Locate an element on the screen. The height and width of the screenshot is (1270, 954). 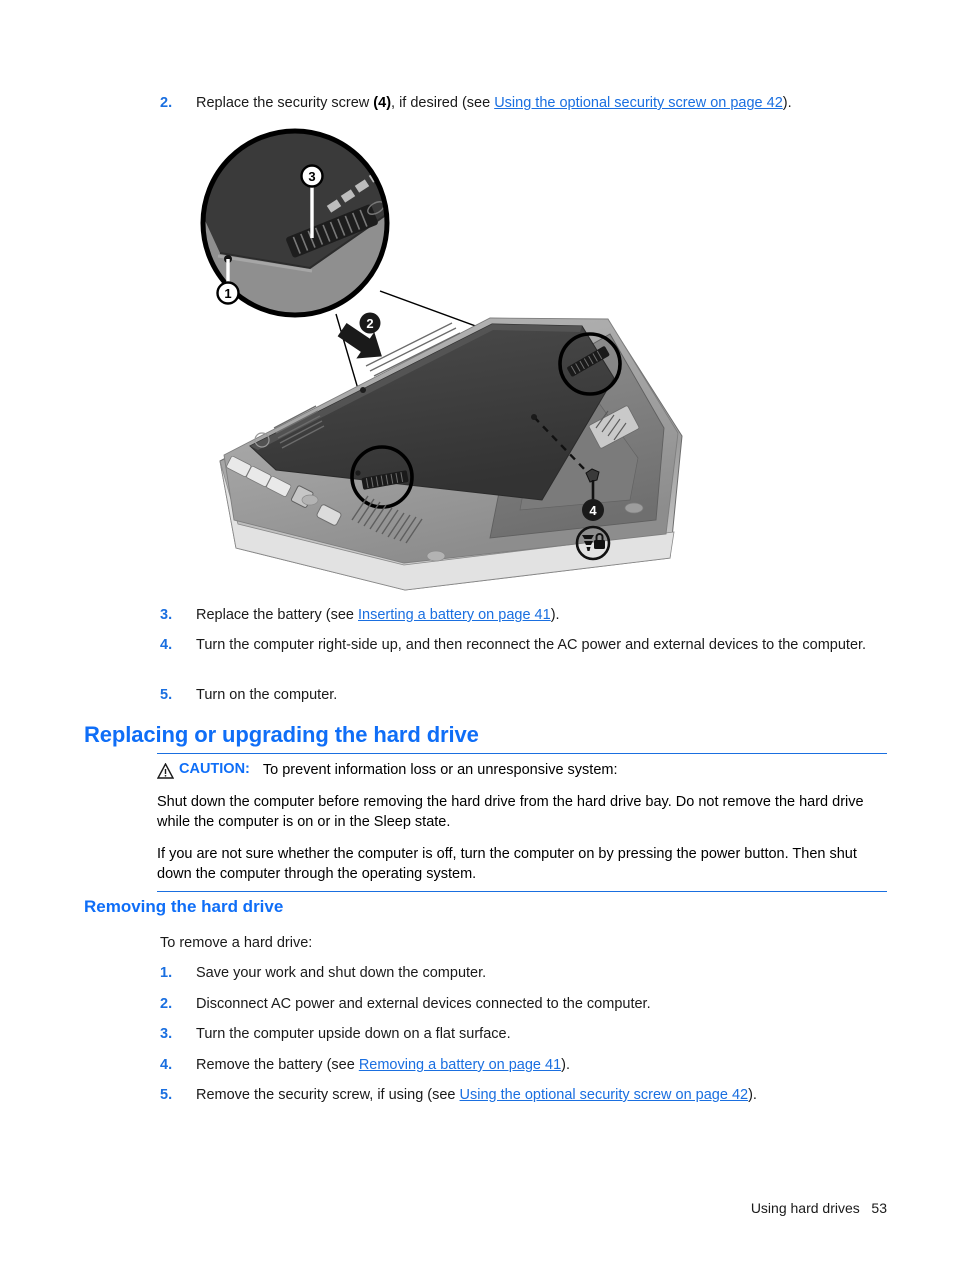
callout-4: 4 is located at coordinates (593, 510).